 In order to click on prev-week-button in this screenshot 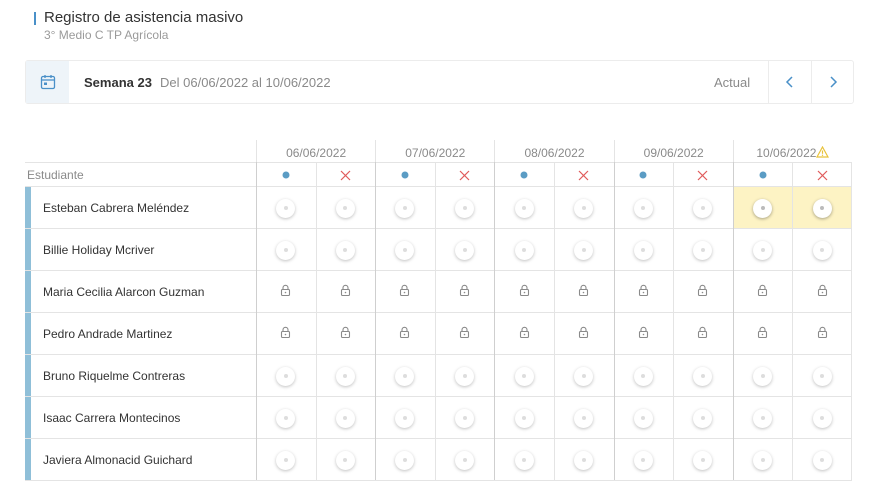, I will do `click(789, 82)`.